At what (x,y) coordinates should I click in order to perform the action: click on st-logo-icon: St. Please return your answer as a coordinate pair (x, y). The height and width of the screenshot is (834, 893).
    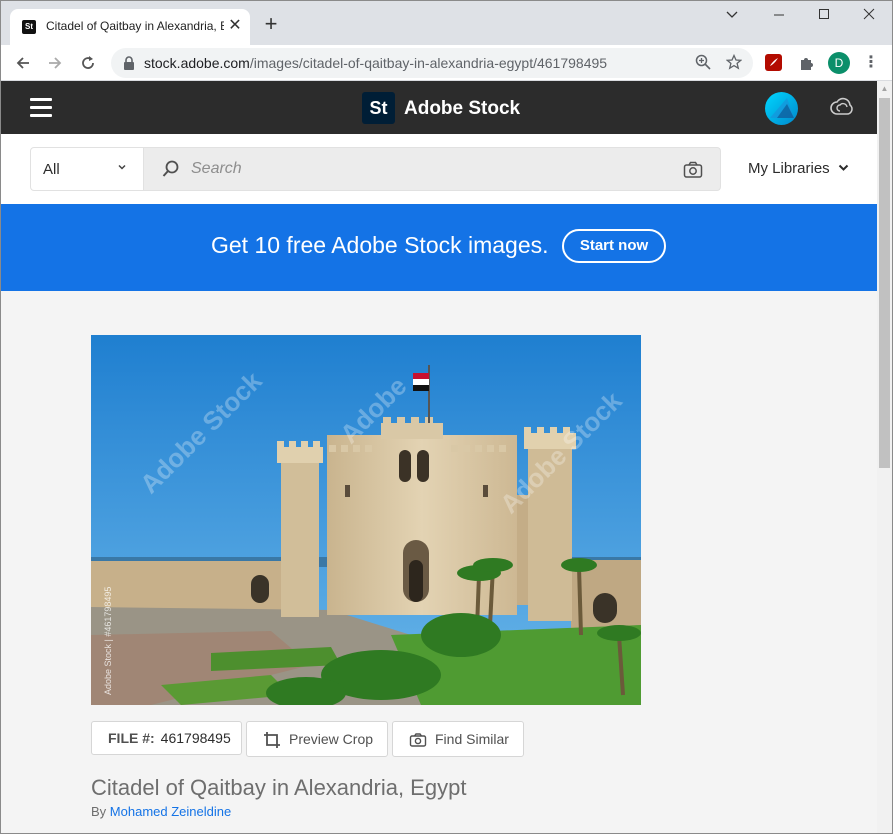
    Looking at the image, I should click on (378, 108).